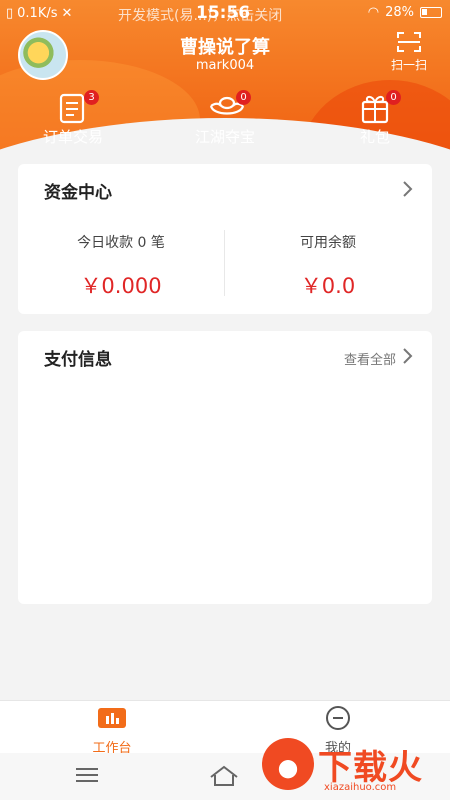 This screenshot has height=800, width=450. Describe the element at coordinates (243, 97) in the screenshot. I see `treasure-badge: 0` at that location.